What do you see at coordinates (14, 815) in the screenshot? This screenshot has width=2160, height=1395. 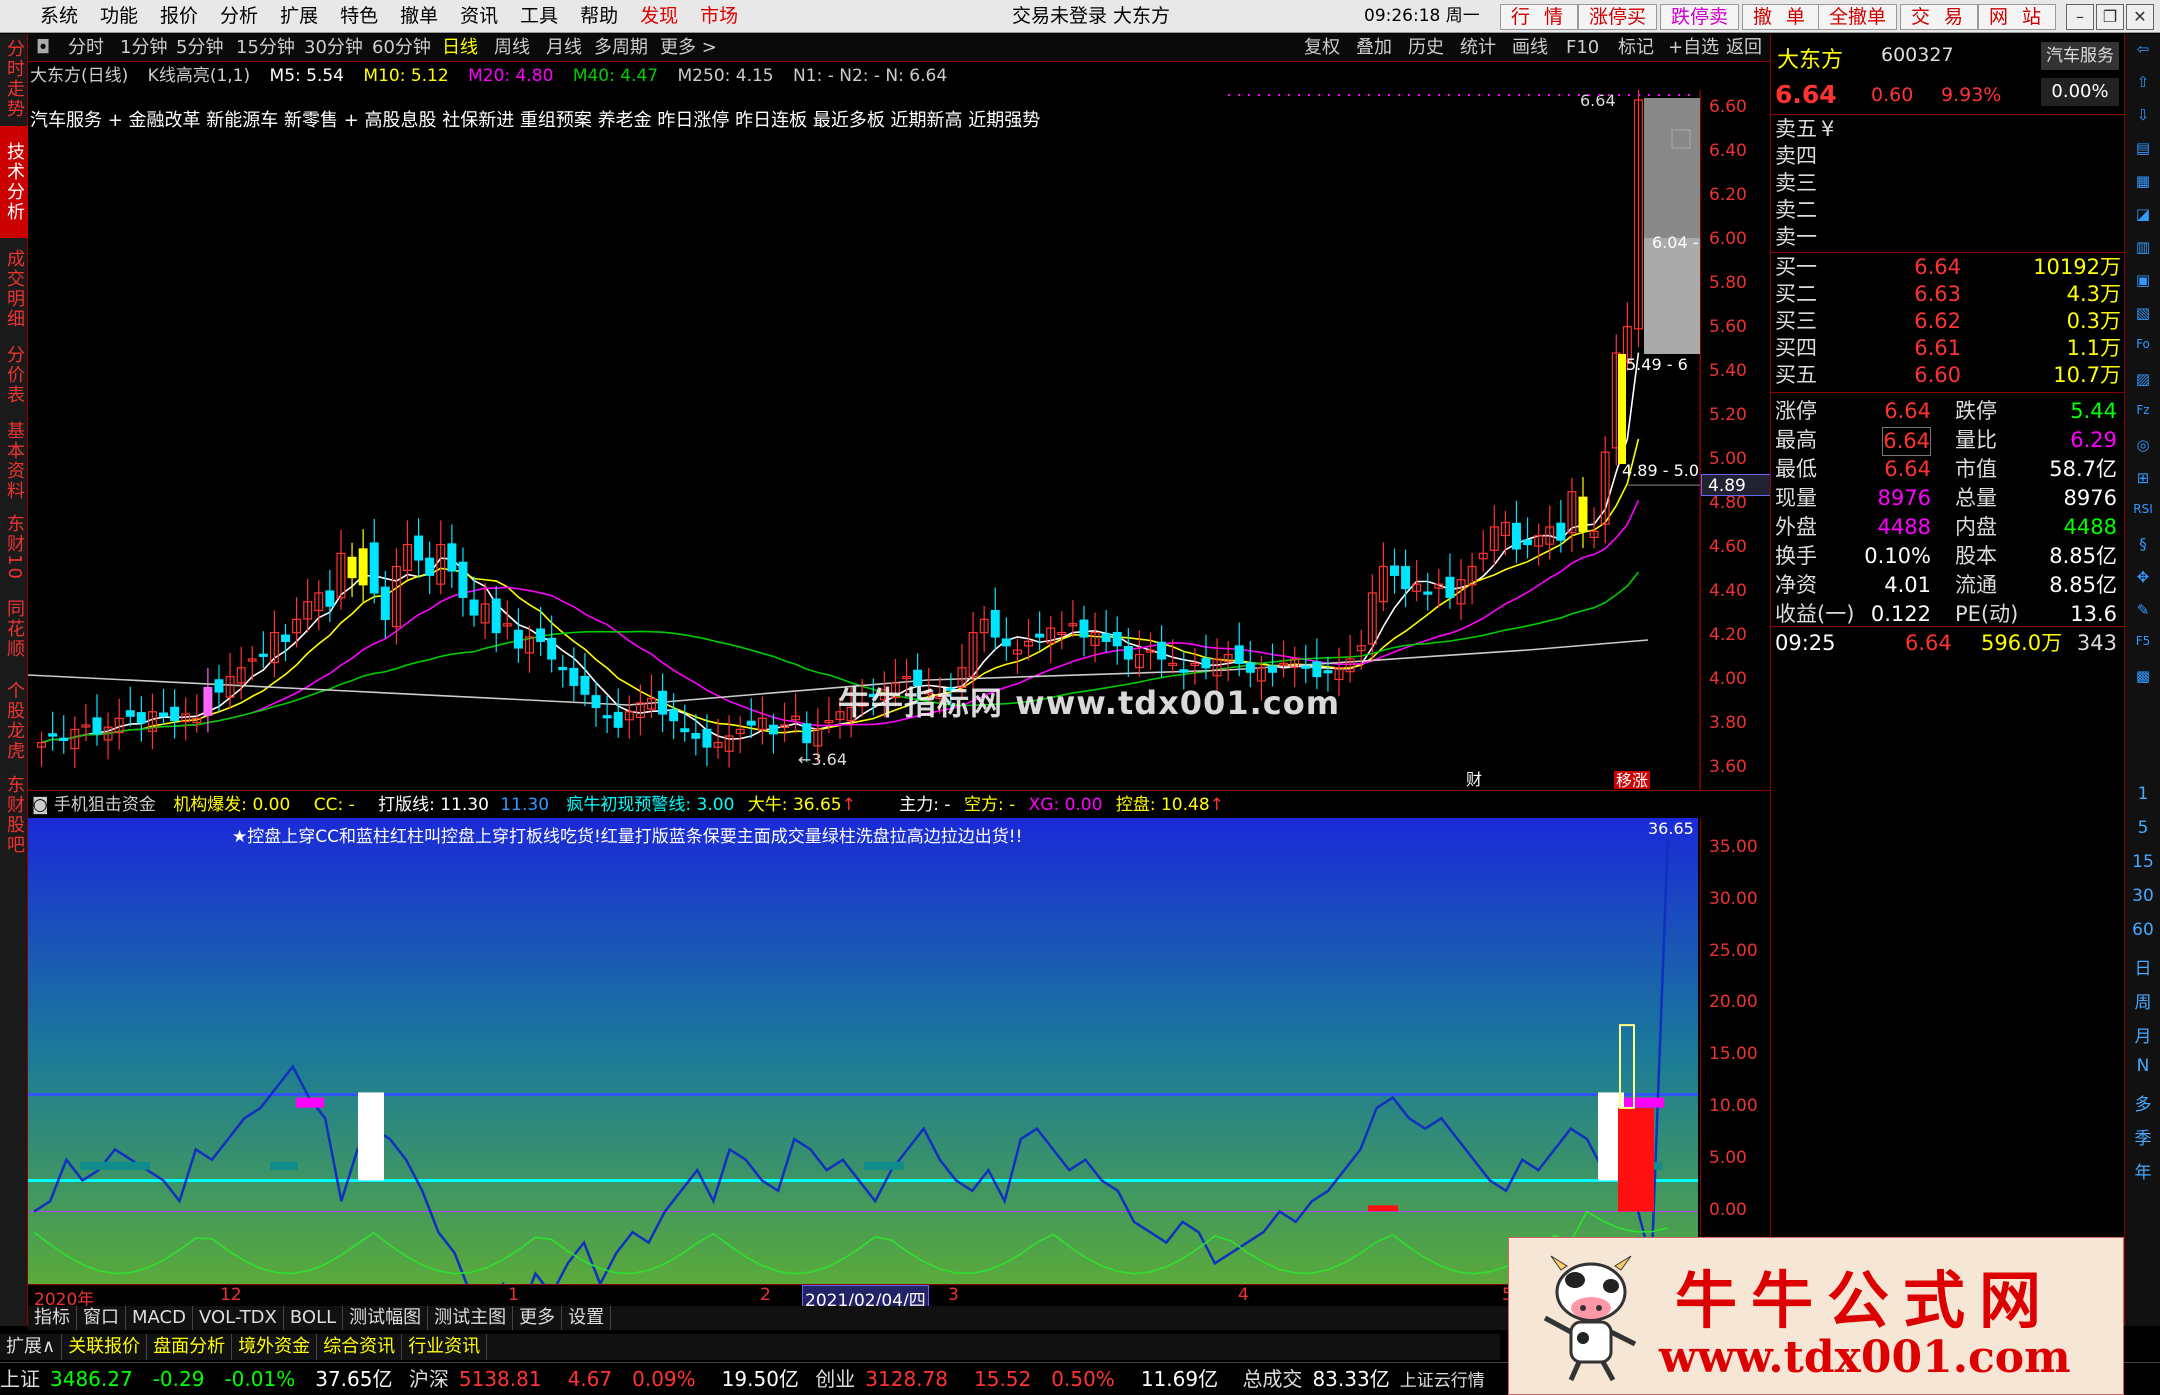 I see `tab-forum: 东财股吧` at bounding box center [14, 815].